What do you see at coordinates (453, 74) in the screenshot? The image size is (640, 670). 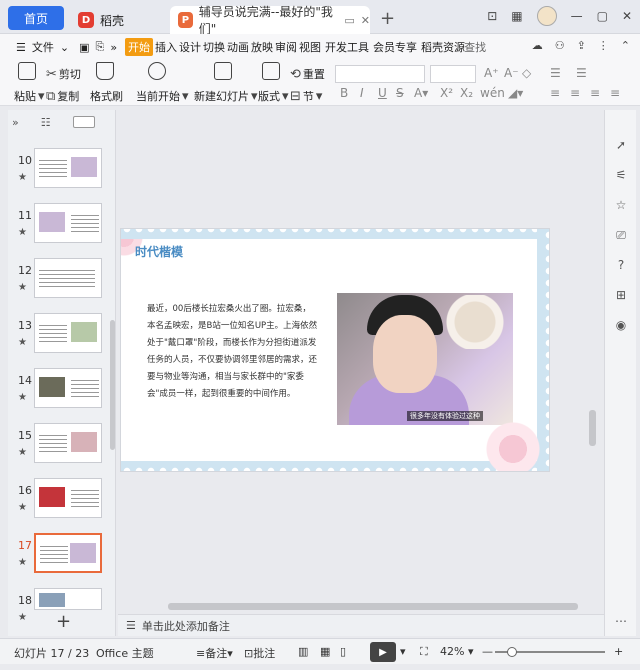 I see `font-size-field` at bounding box center [453, 74].